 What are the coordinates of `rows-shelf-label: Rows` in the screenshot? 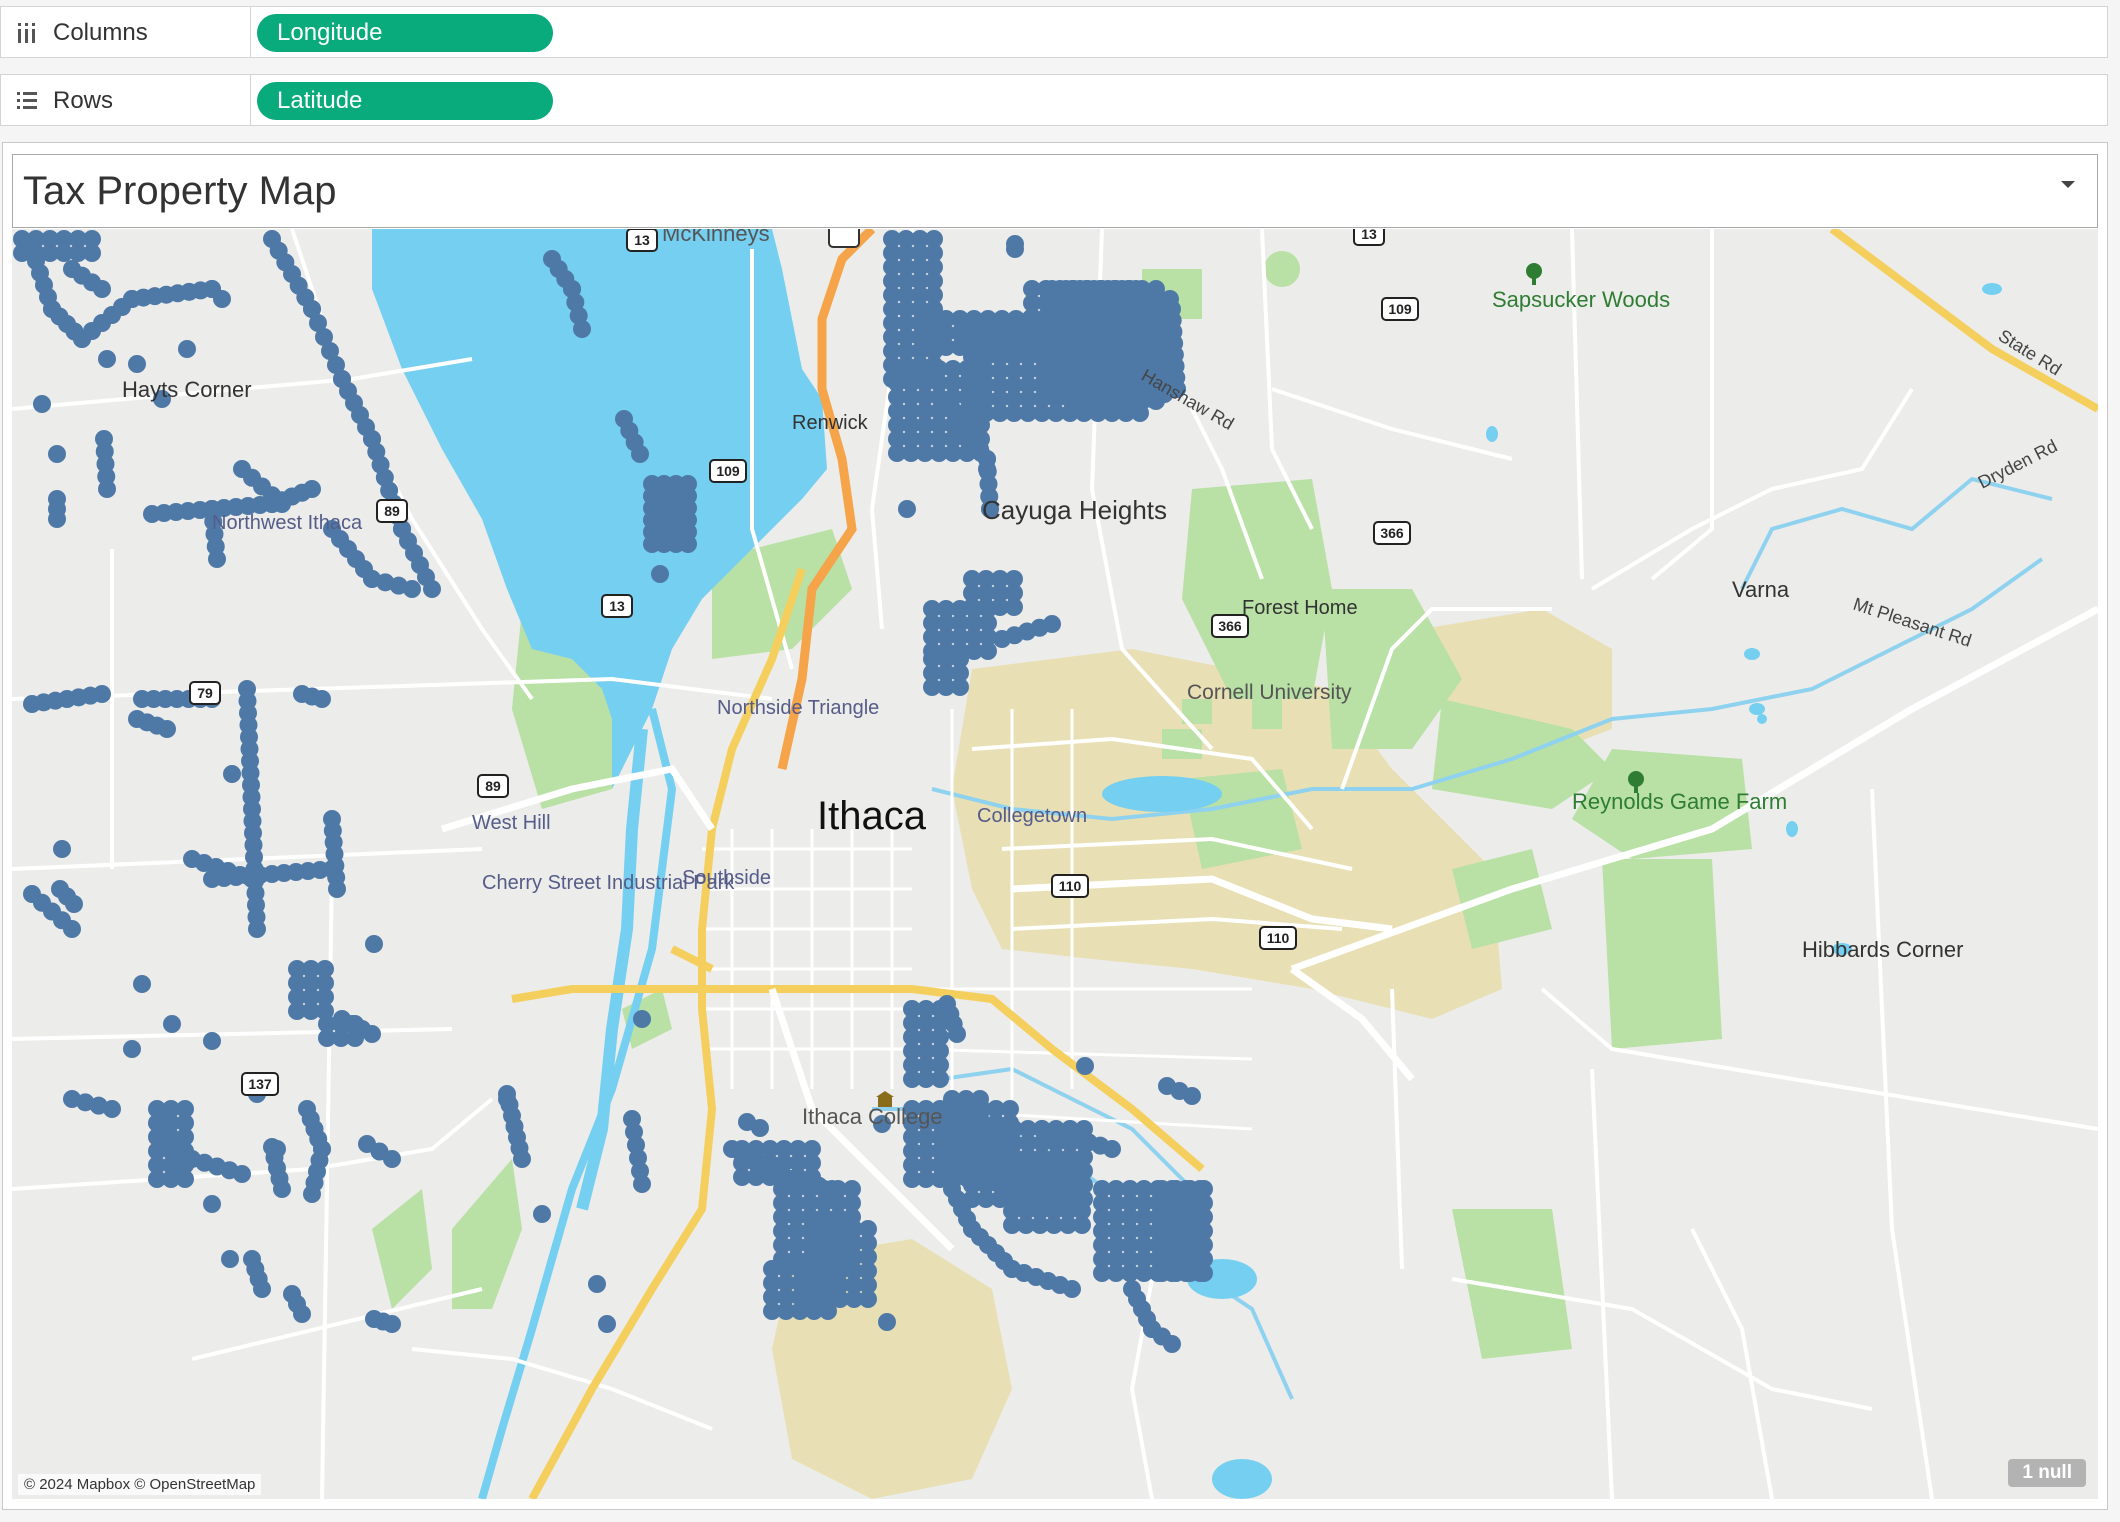 It's located at (83, 100).